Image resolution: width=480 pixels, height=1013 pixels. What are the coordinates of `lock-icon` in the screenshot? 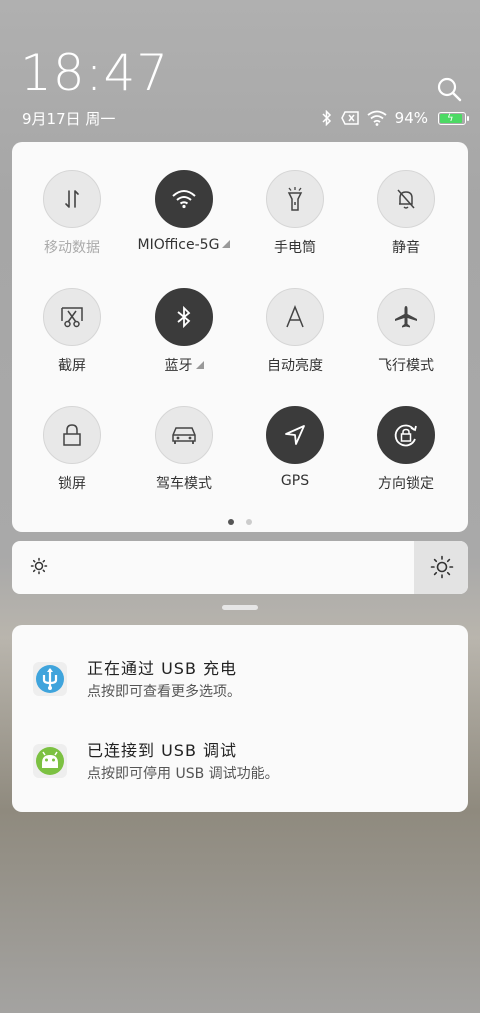 It's located at (72, 435).